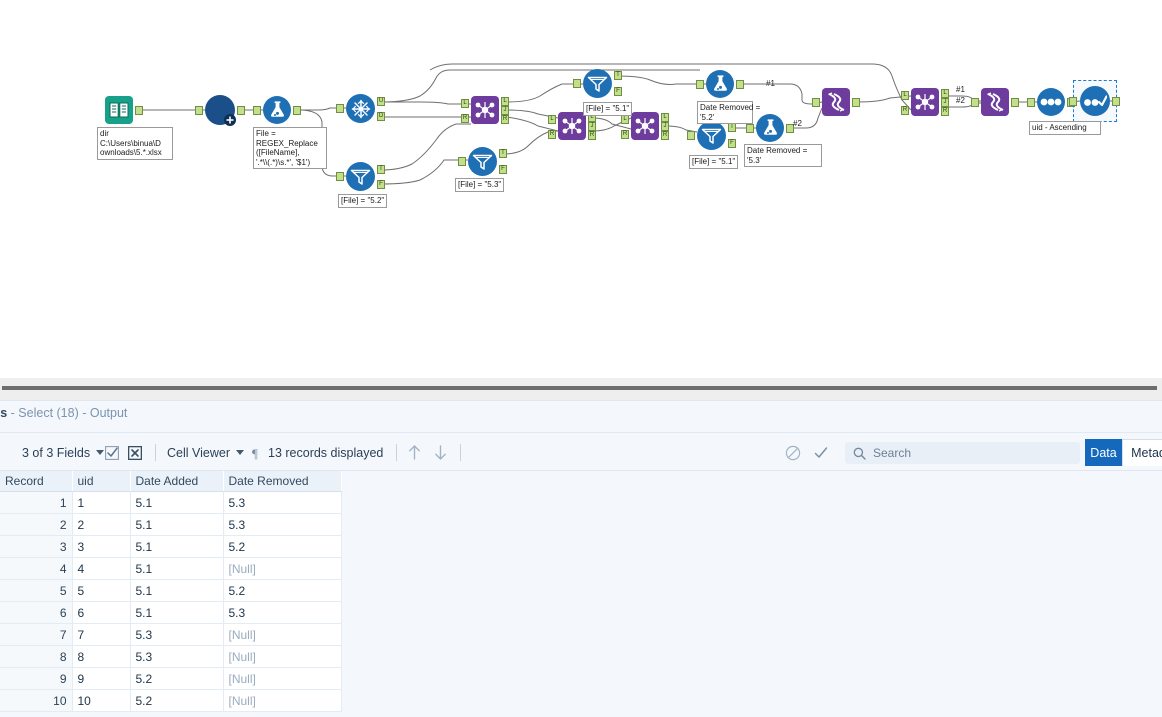  Describe the element at coordinates (381, 101) in the screenshot. I see `output-port-unique: U` at that location.